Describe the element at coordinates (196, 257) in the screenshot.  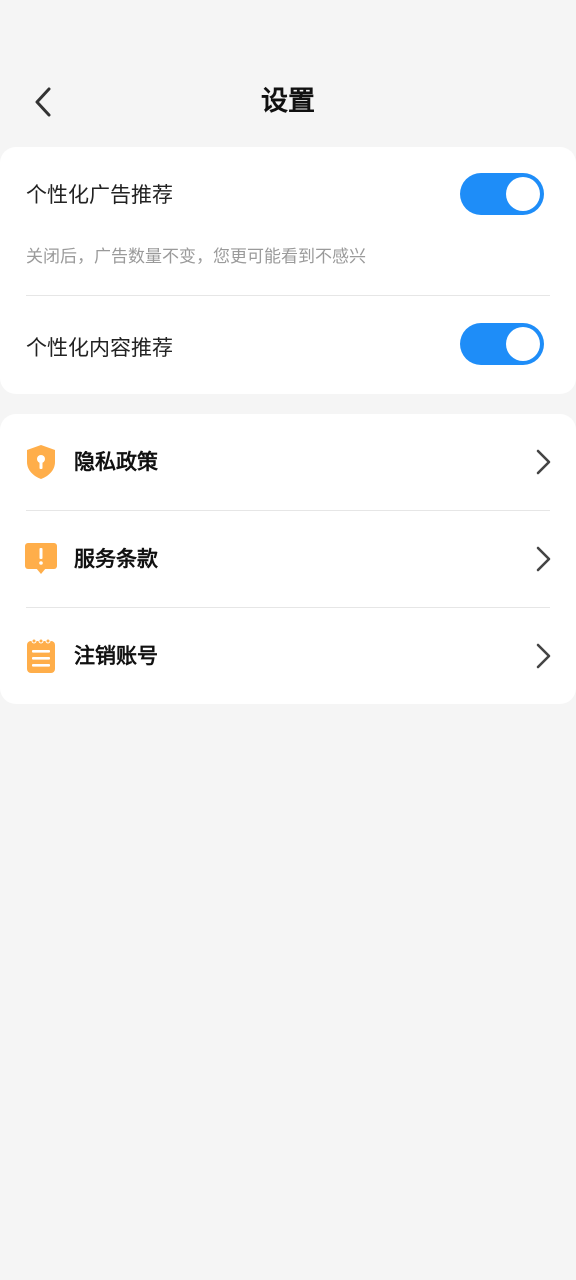
I see `personalized-ads-description: 关闭后，广告数量不变，您更可能看到不感兴` at that location.